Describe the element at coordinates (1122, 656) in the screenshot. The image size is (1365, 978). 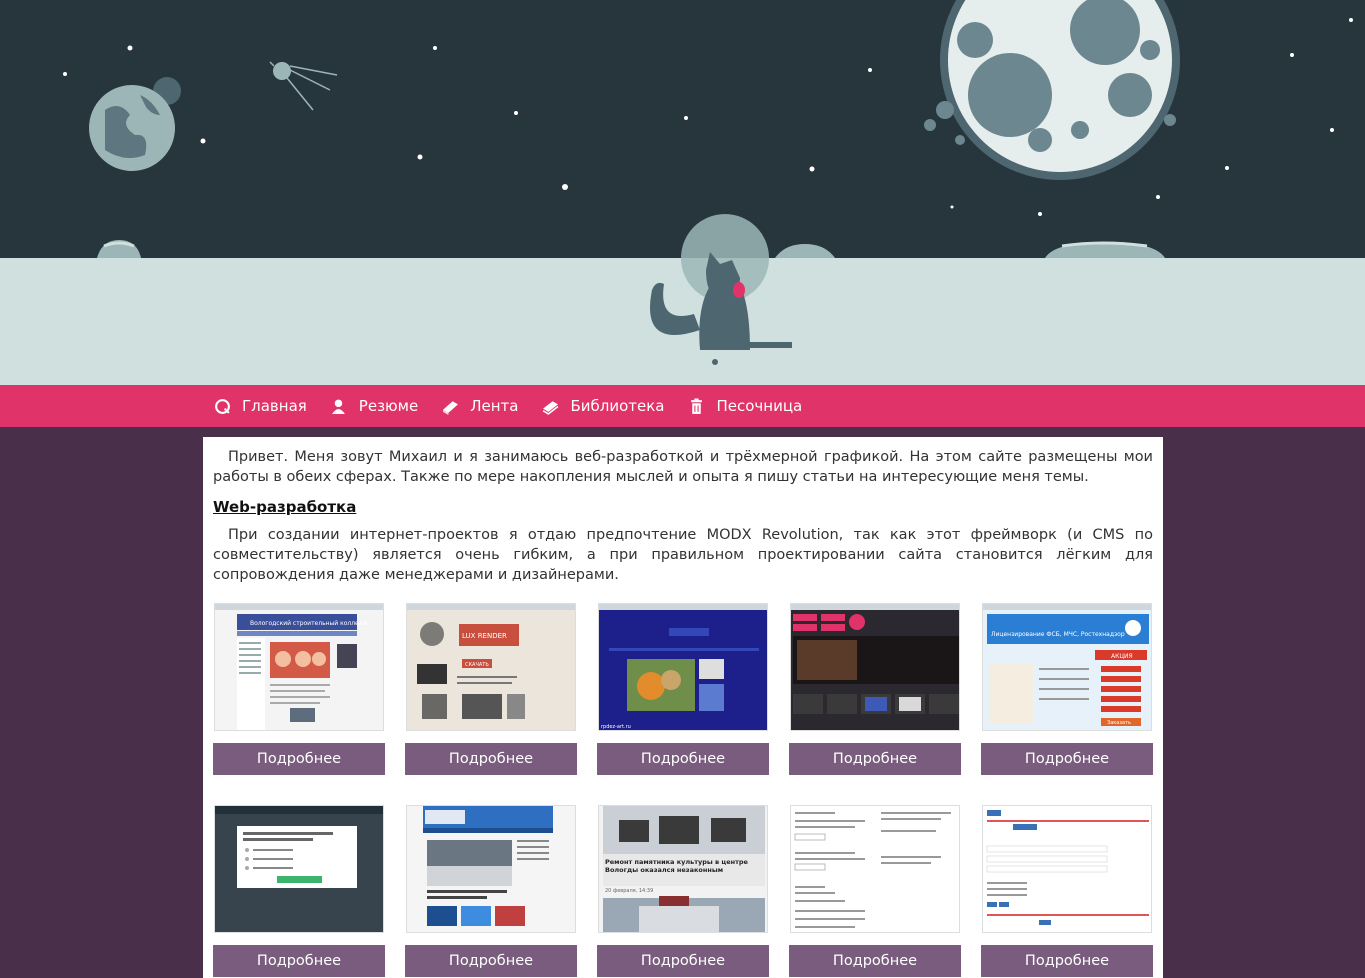
I see `thumb-badge: АКЦИЯ` at that location.